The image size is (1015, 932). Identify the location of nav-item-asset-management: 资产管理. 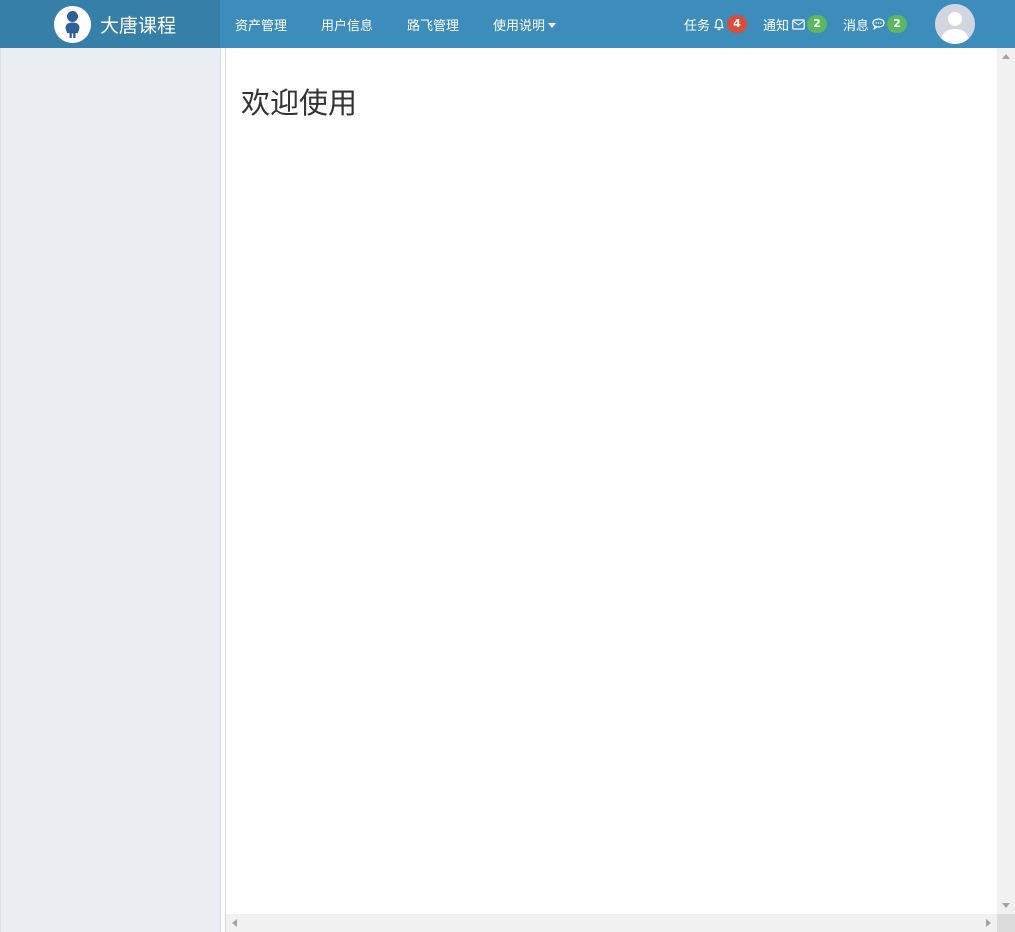
(261, 24).